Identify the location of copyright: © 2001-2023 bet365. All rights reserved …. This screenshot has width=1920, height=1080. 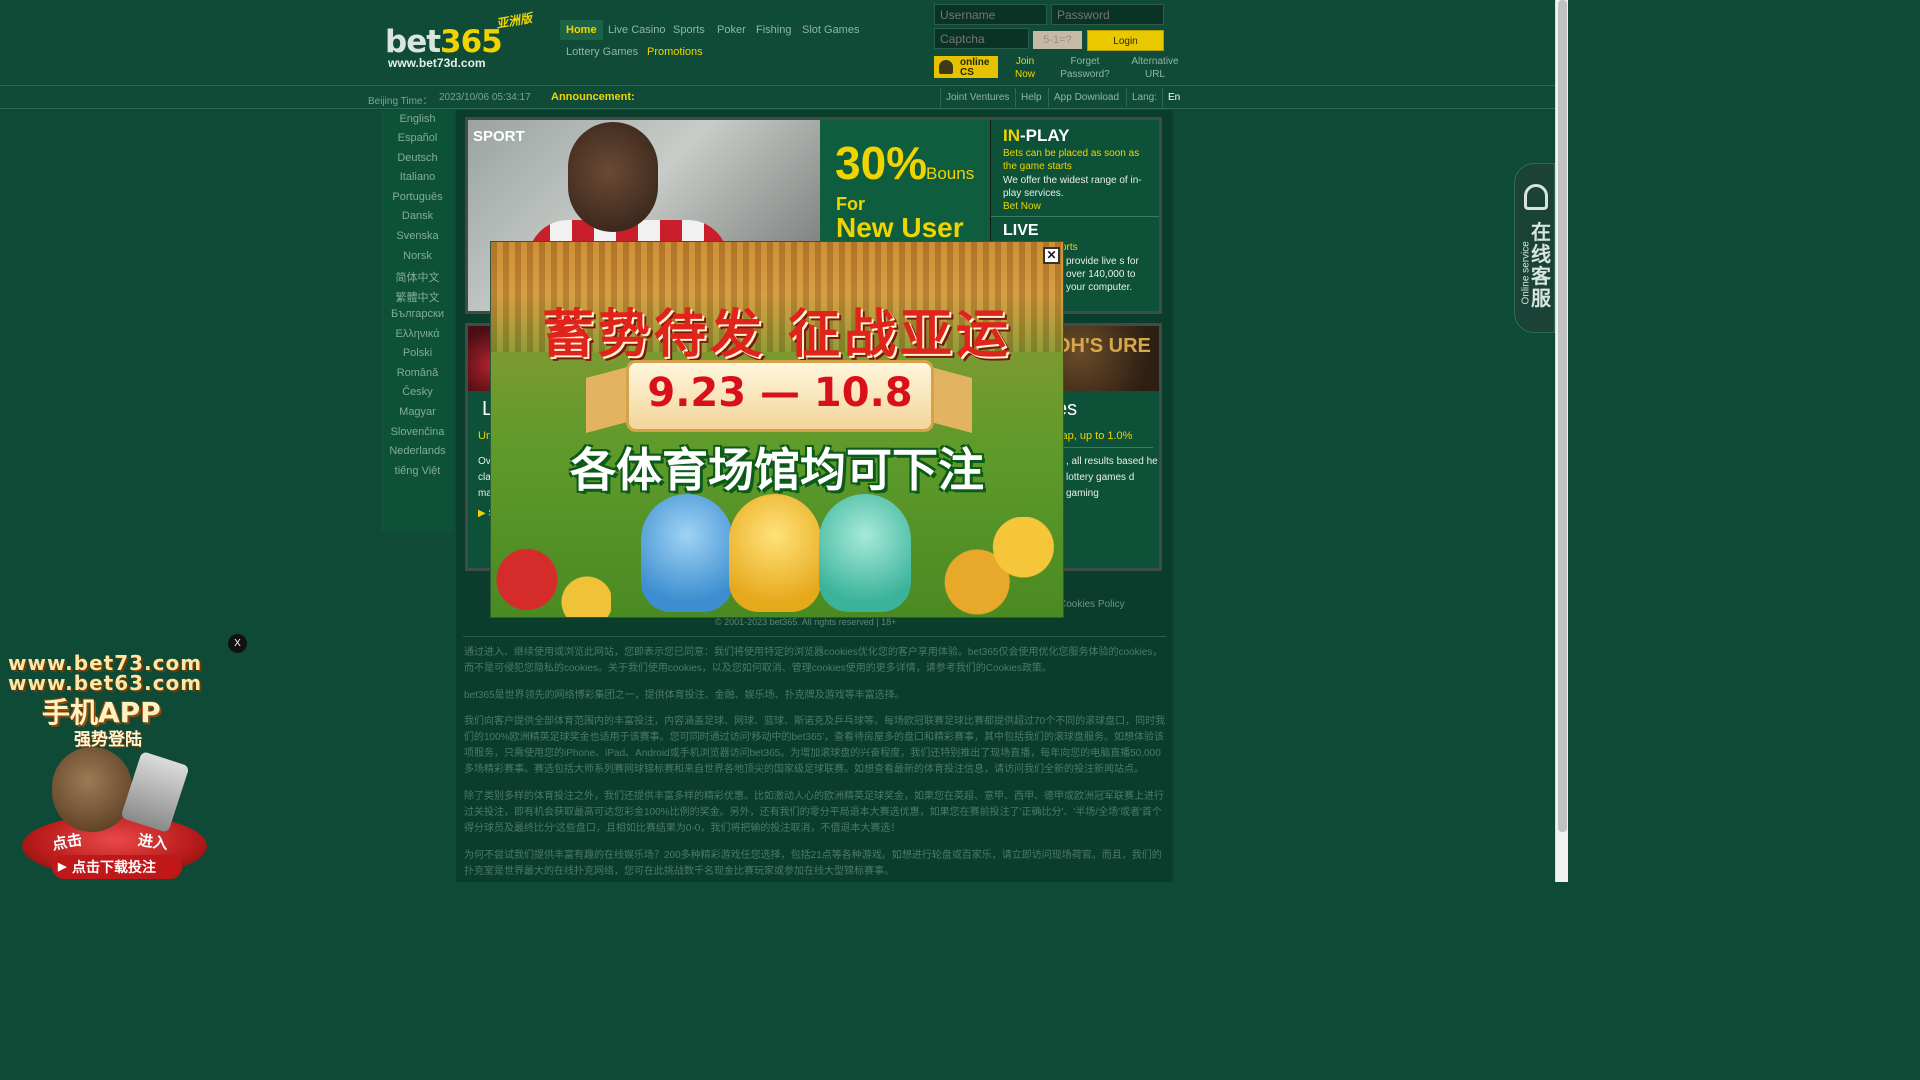
(806, 622).